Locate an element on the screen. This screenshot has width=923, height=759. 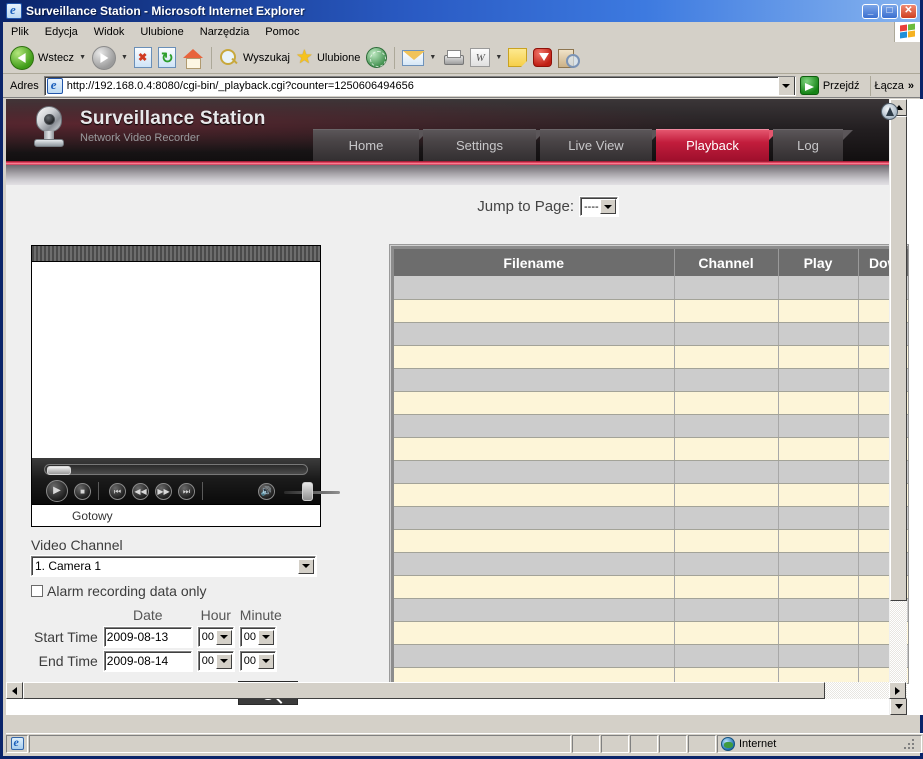
tab-playback: Playback is located at coordinates (717, 145).